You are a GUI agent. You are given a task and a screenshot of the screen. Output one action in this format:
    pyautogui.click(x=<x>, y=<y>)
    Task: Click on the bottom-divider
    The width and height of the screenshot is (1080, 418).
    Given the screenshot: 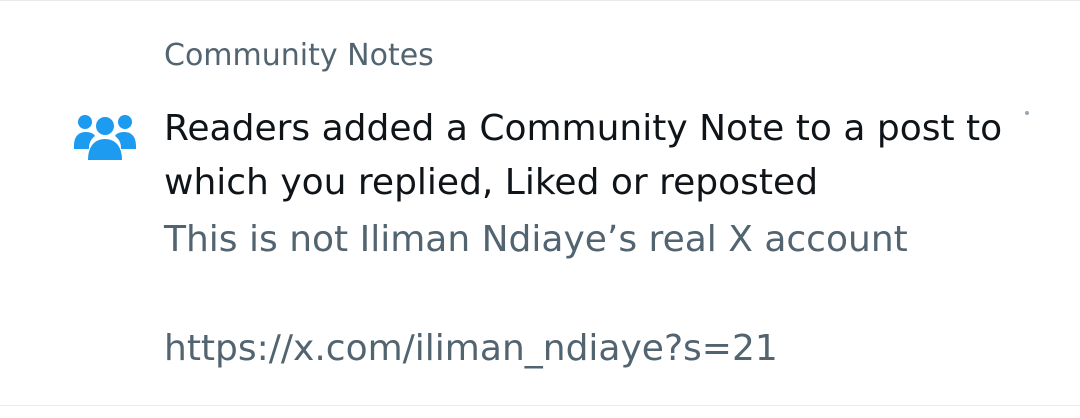 What is the action you would take?
    pyautogui.click(x=540, y=405)
    